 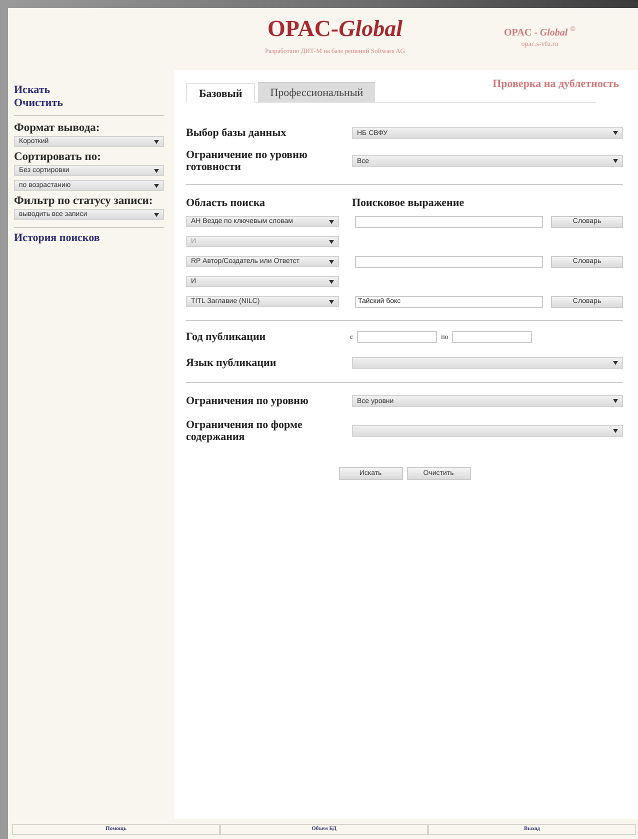 I want to click on tab: Базовый, so click(x=221, y=93).